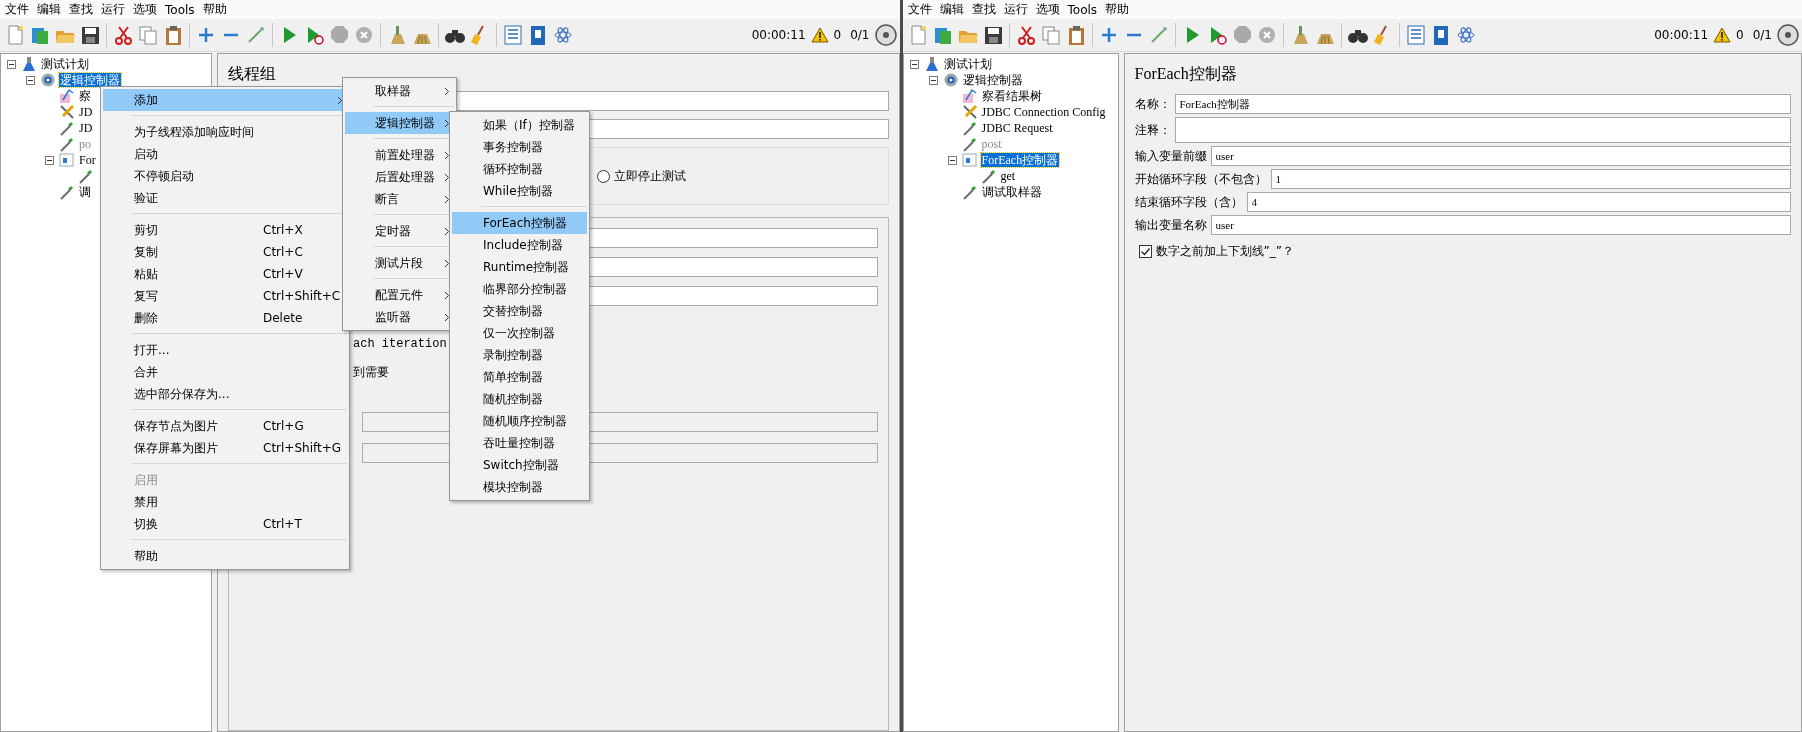 The image size is (1802, 732). What do you see at coordinates (1152, 130) in the screenshot?
I see `field-label: 注释：` at bounding box center [1152, 130].